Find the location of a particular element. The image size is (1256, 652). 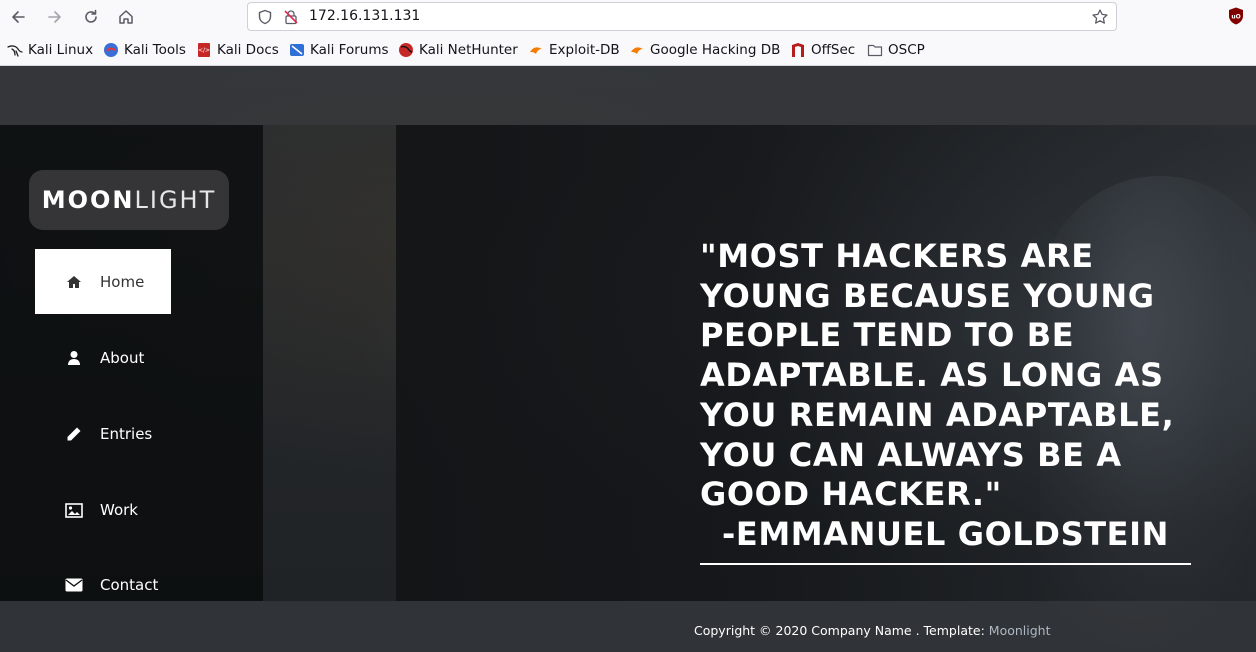

home-button is located at coordinates (126, 17).